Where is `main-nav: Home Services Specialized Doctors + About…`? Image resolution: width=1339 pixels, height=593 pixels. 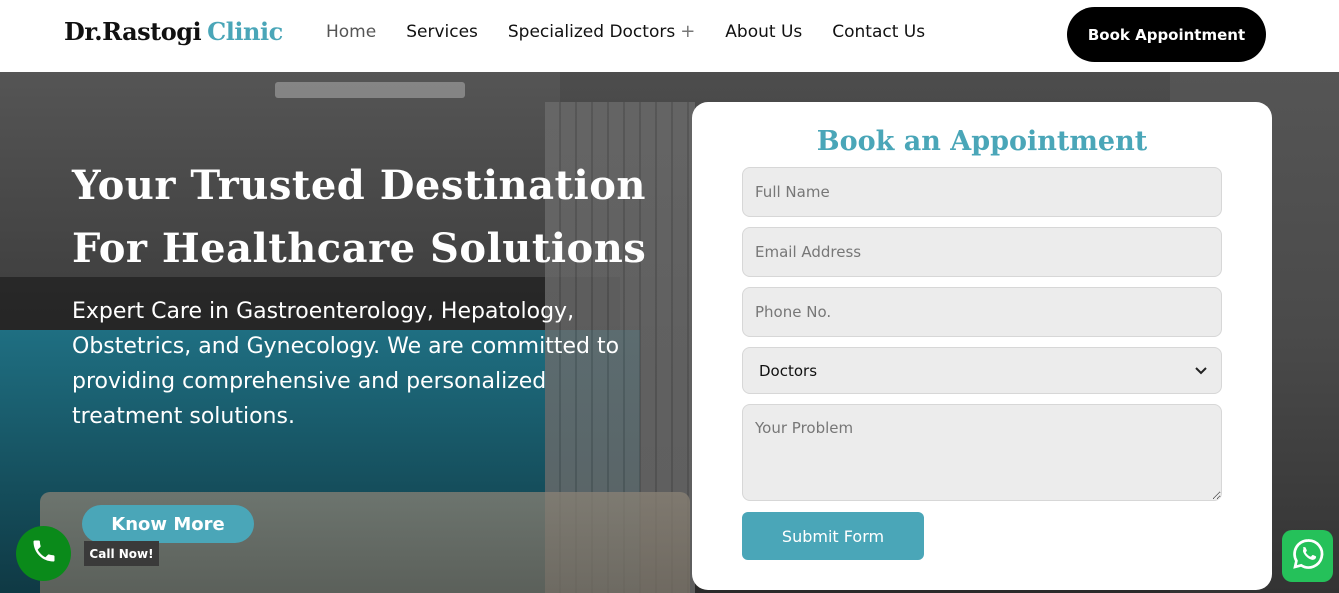
main-nav: Home Services Specialized Doctors + About… is located at coordinates (640, 31).